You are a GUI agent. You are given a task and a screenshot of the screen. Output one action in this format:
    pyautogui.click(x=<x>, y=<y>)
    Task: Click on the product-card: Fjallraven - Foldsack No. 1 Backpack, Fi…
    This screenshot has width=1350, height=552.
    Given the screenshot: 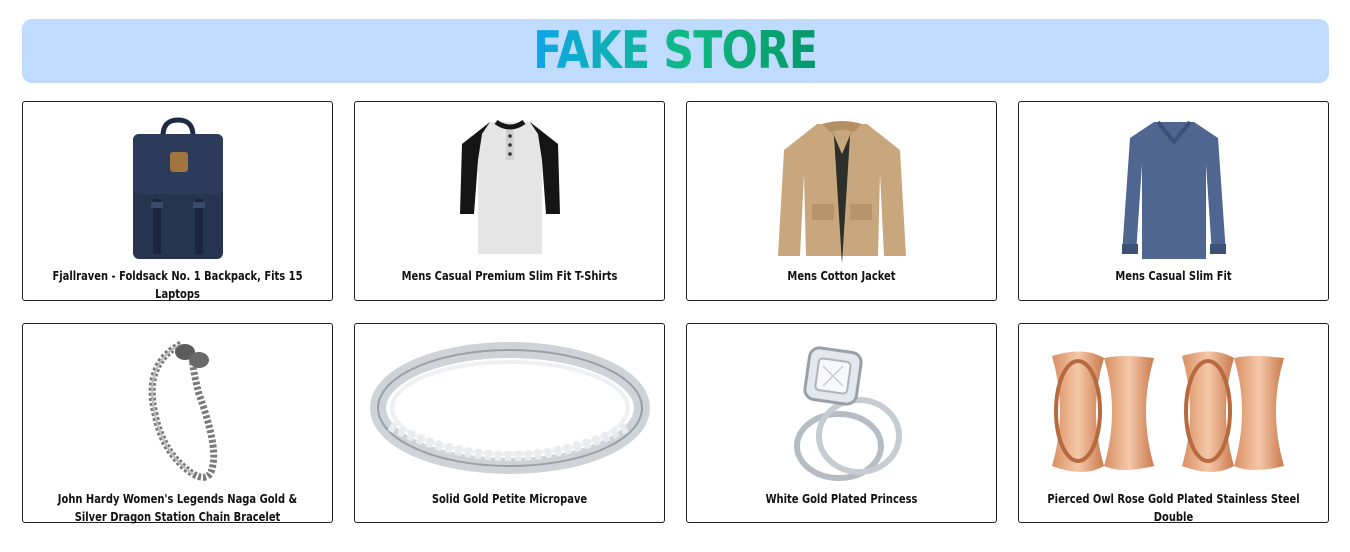 What is the action you would take?
    pyautogui.click(x=177, y=201)
    